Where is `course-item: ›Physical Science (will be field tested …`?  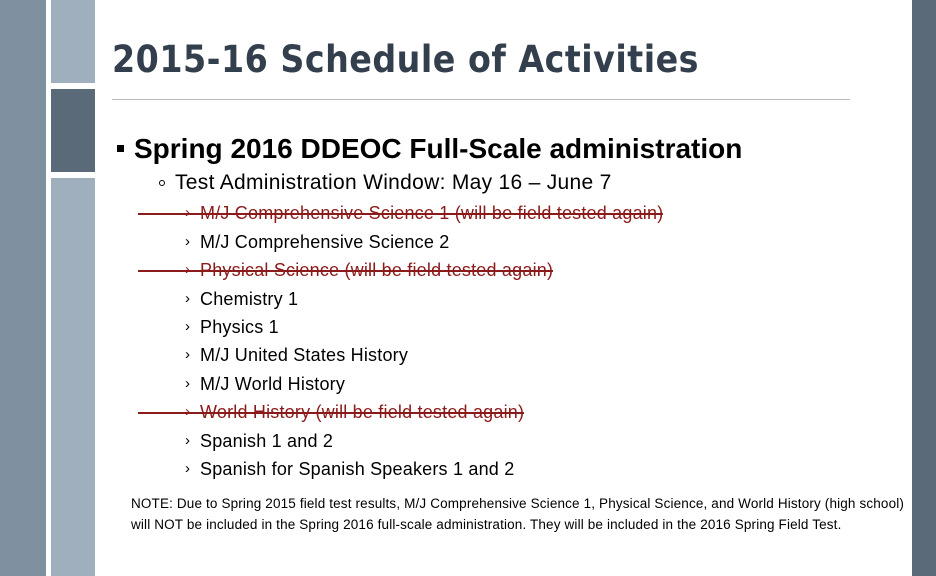
course-item: ›Physical Science (will be field tested … is located at coordinates (507, 270).